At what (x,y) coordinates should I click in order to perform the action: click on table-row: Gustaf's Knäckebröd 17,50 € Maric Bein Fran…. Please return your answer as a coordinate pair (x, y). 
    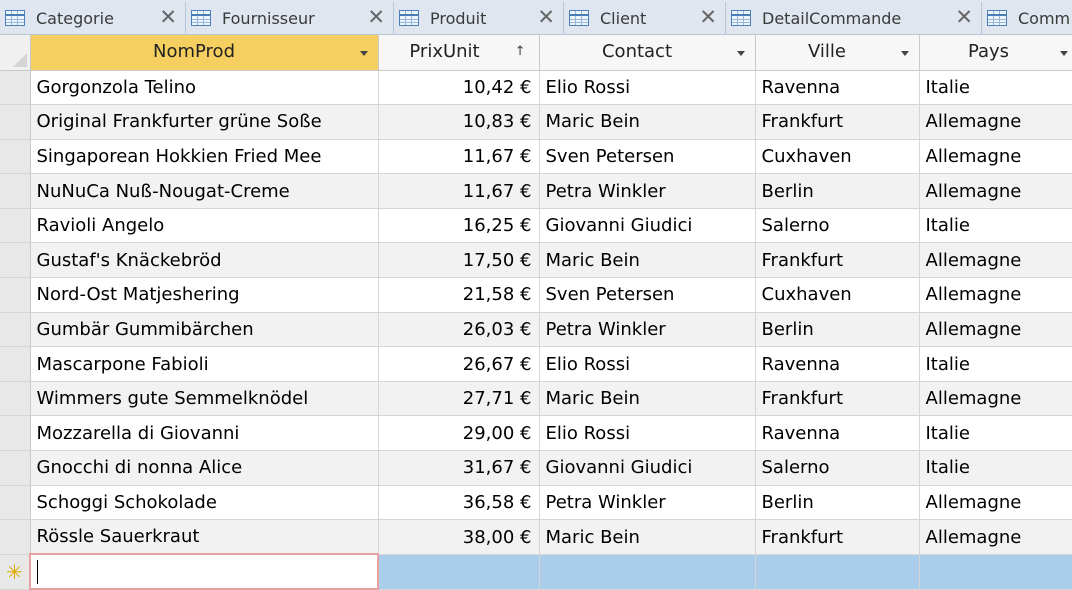
    Looking at the image, I should click on (536, 260).